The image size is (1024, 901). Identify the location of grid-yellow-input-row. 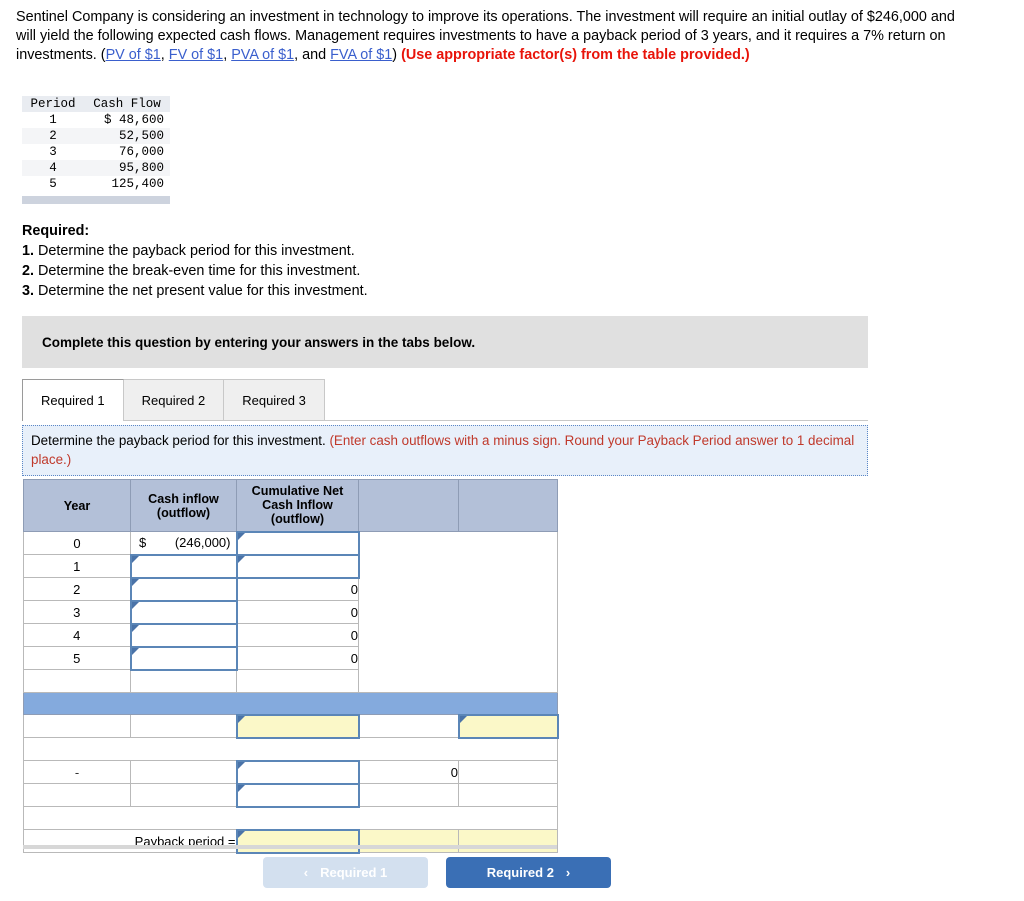
(291, 726).